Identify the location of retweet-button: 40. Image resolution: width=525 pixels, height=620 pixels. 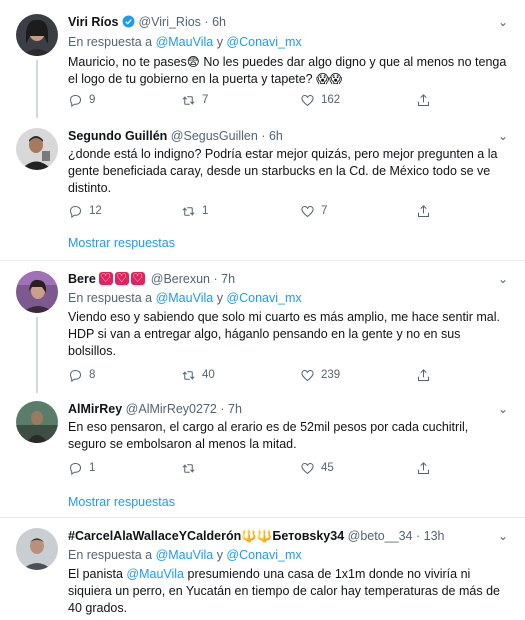
(198, 375).